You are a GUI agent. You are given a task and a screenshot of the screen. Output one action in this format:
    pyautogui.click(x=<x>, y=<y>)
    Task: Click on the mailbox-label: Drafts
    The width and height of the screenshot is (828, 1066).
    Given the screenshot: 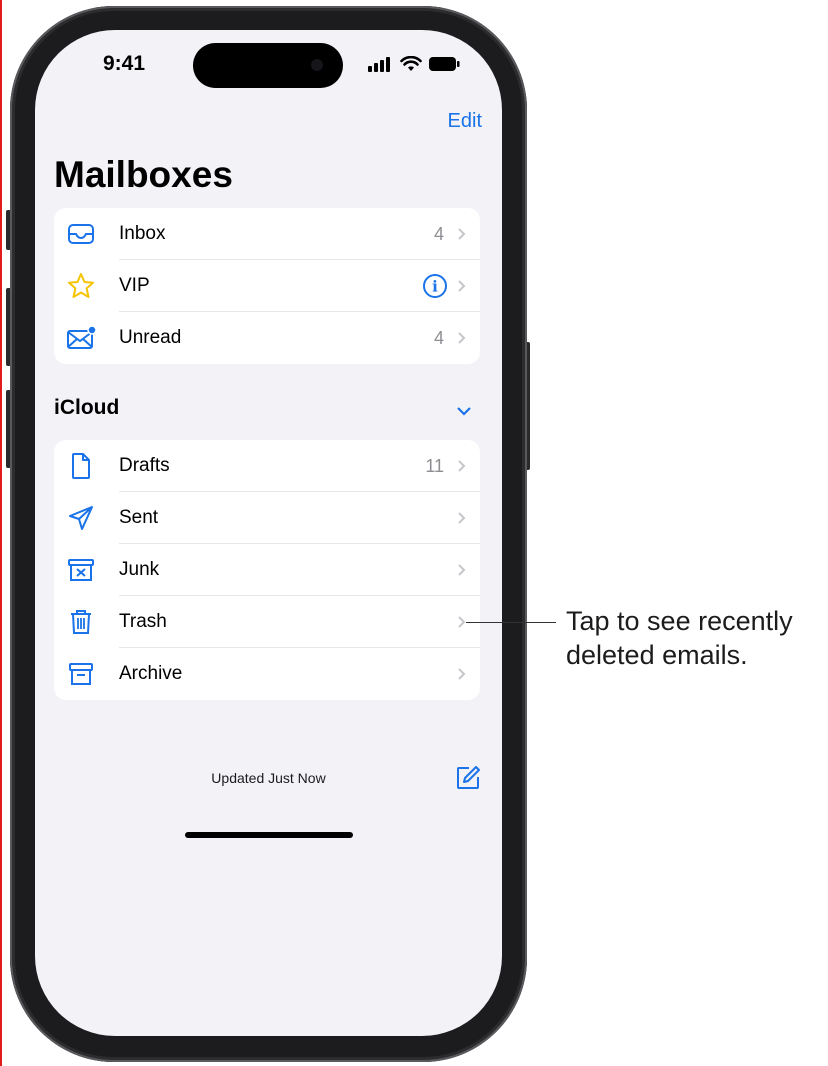 What is the action you would take?
    pyautogui.click(x=144, y=465)
    